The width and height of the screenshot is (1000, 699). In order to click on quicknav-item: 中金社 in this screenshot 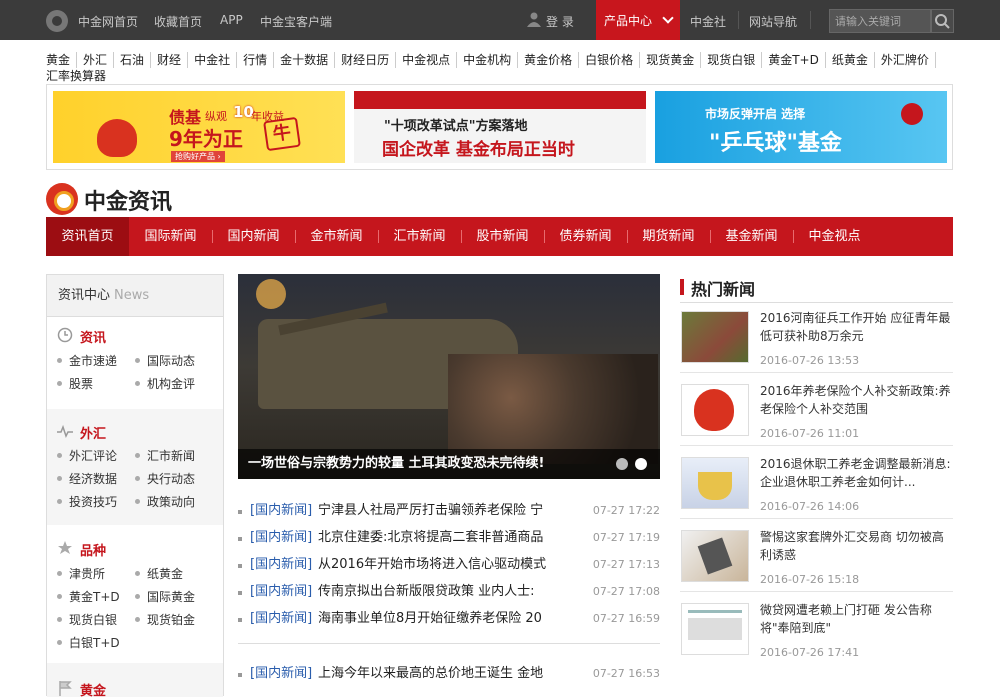, I will do `click(216, 60)`.